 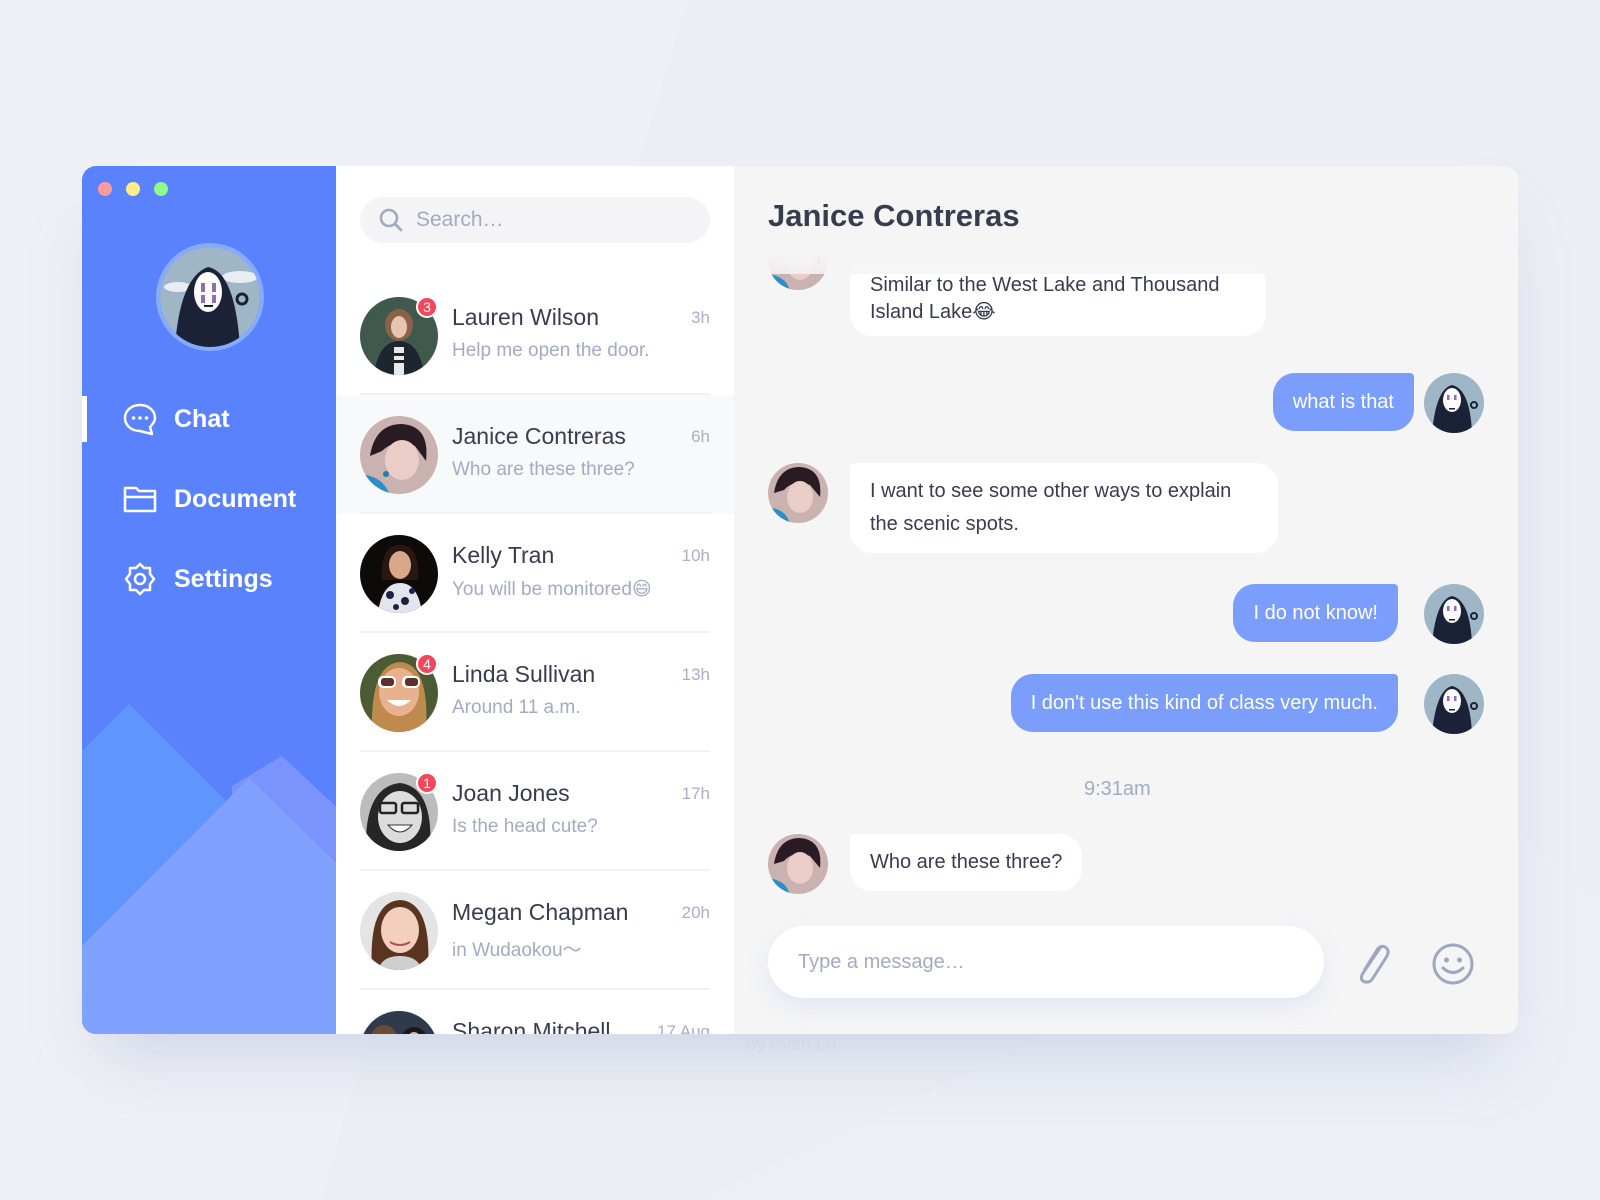 I want to click on smiley-icon, so click(x=1453, y=964).